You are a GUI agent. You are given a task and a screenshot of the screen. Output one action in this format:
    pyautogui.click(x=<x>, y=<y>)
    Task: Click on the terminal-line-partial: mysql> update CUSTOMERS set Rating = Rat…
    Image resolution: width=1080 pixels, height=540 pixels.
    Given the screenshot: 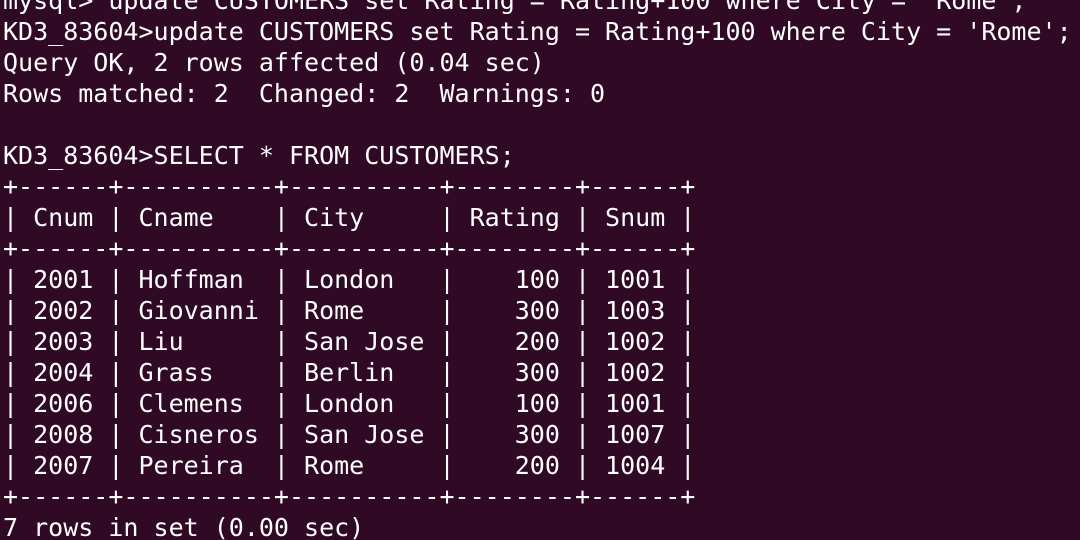 What is the action you would take?
    pyautogui.click(x=515, y=7)
    